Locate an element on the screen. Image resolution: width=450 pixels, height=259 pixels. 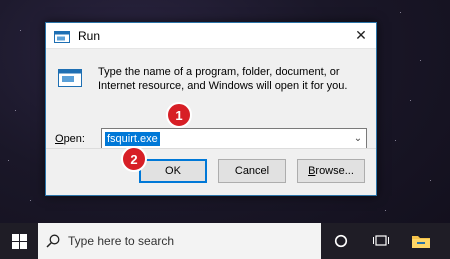
file-explorer-button is located at coordinates (421, 241).